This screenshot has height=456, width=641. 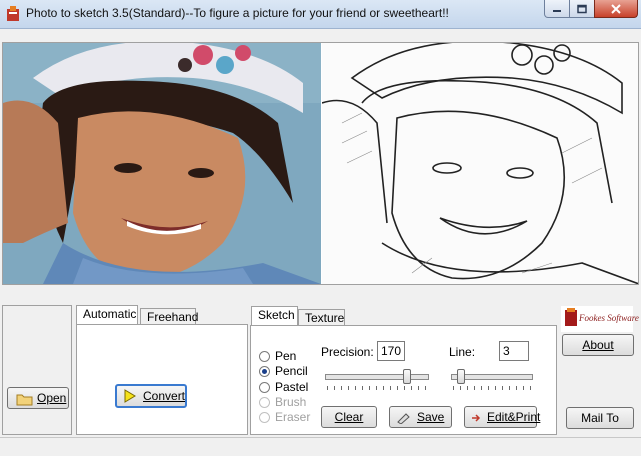 I want to click on about-button: About, so click(x=598, y=345).